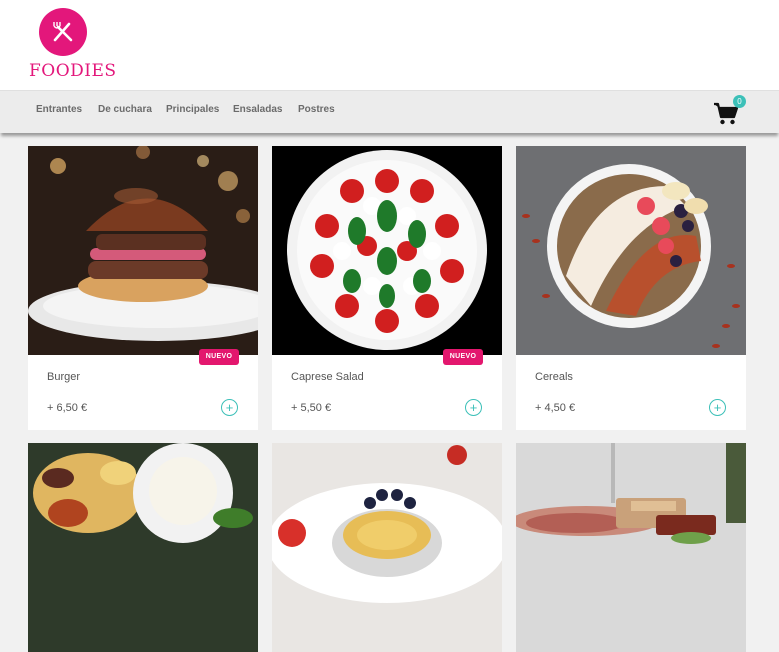  Describe the element at coordinates (63, 377) in the screenshot. I see `product-name: Burger` at that location.